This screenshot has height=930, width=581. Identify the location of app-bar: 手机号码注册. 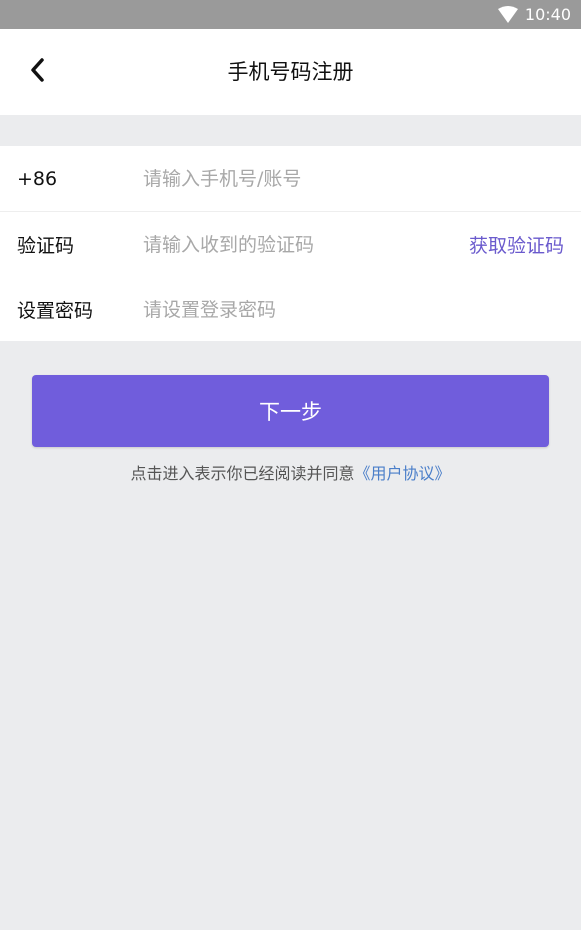
(290, 72).